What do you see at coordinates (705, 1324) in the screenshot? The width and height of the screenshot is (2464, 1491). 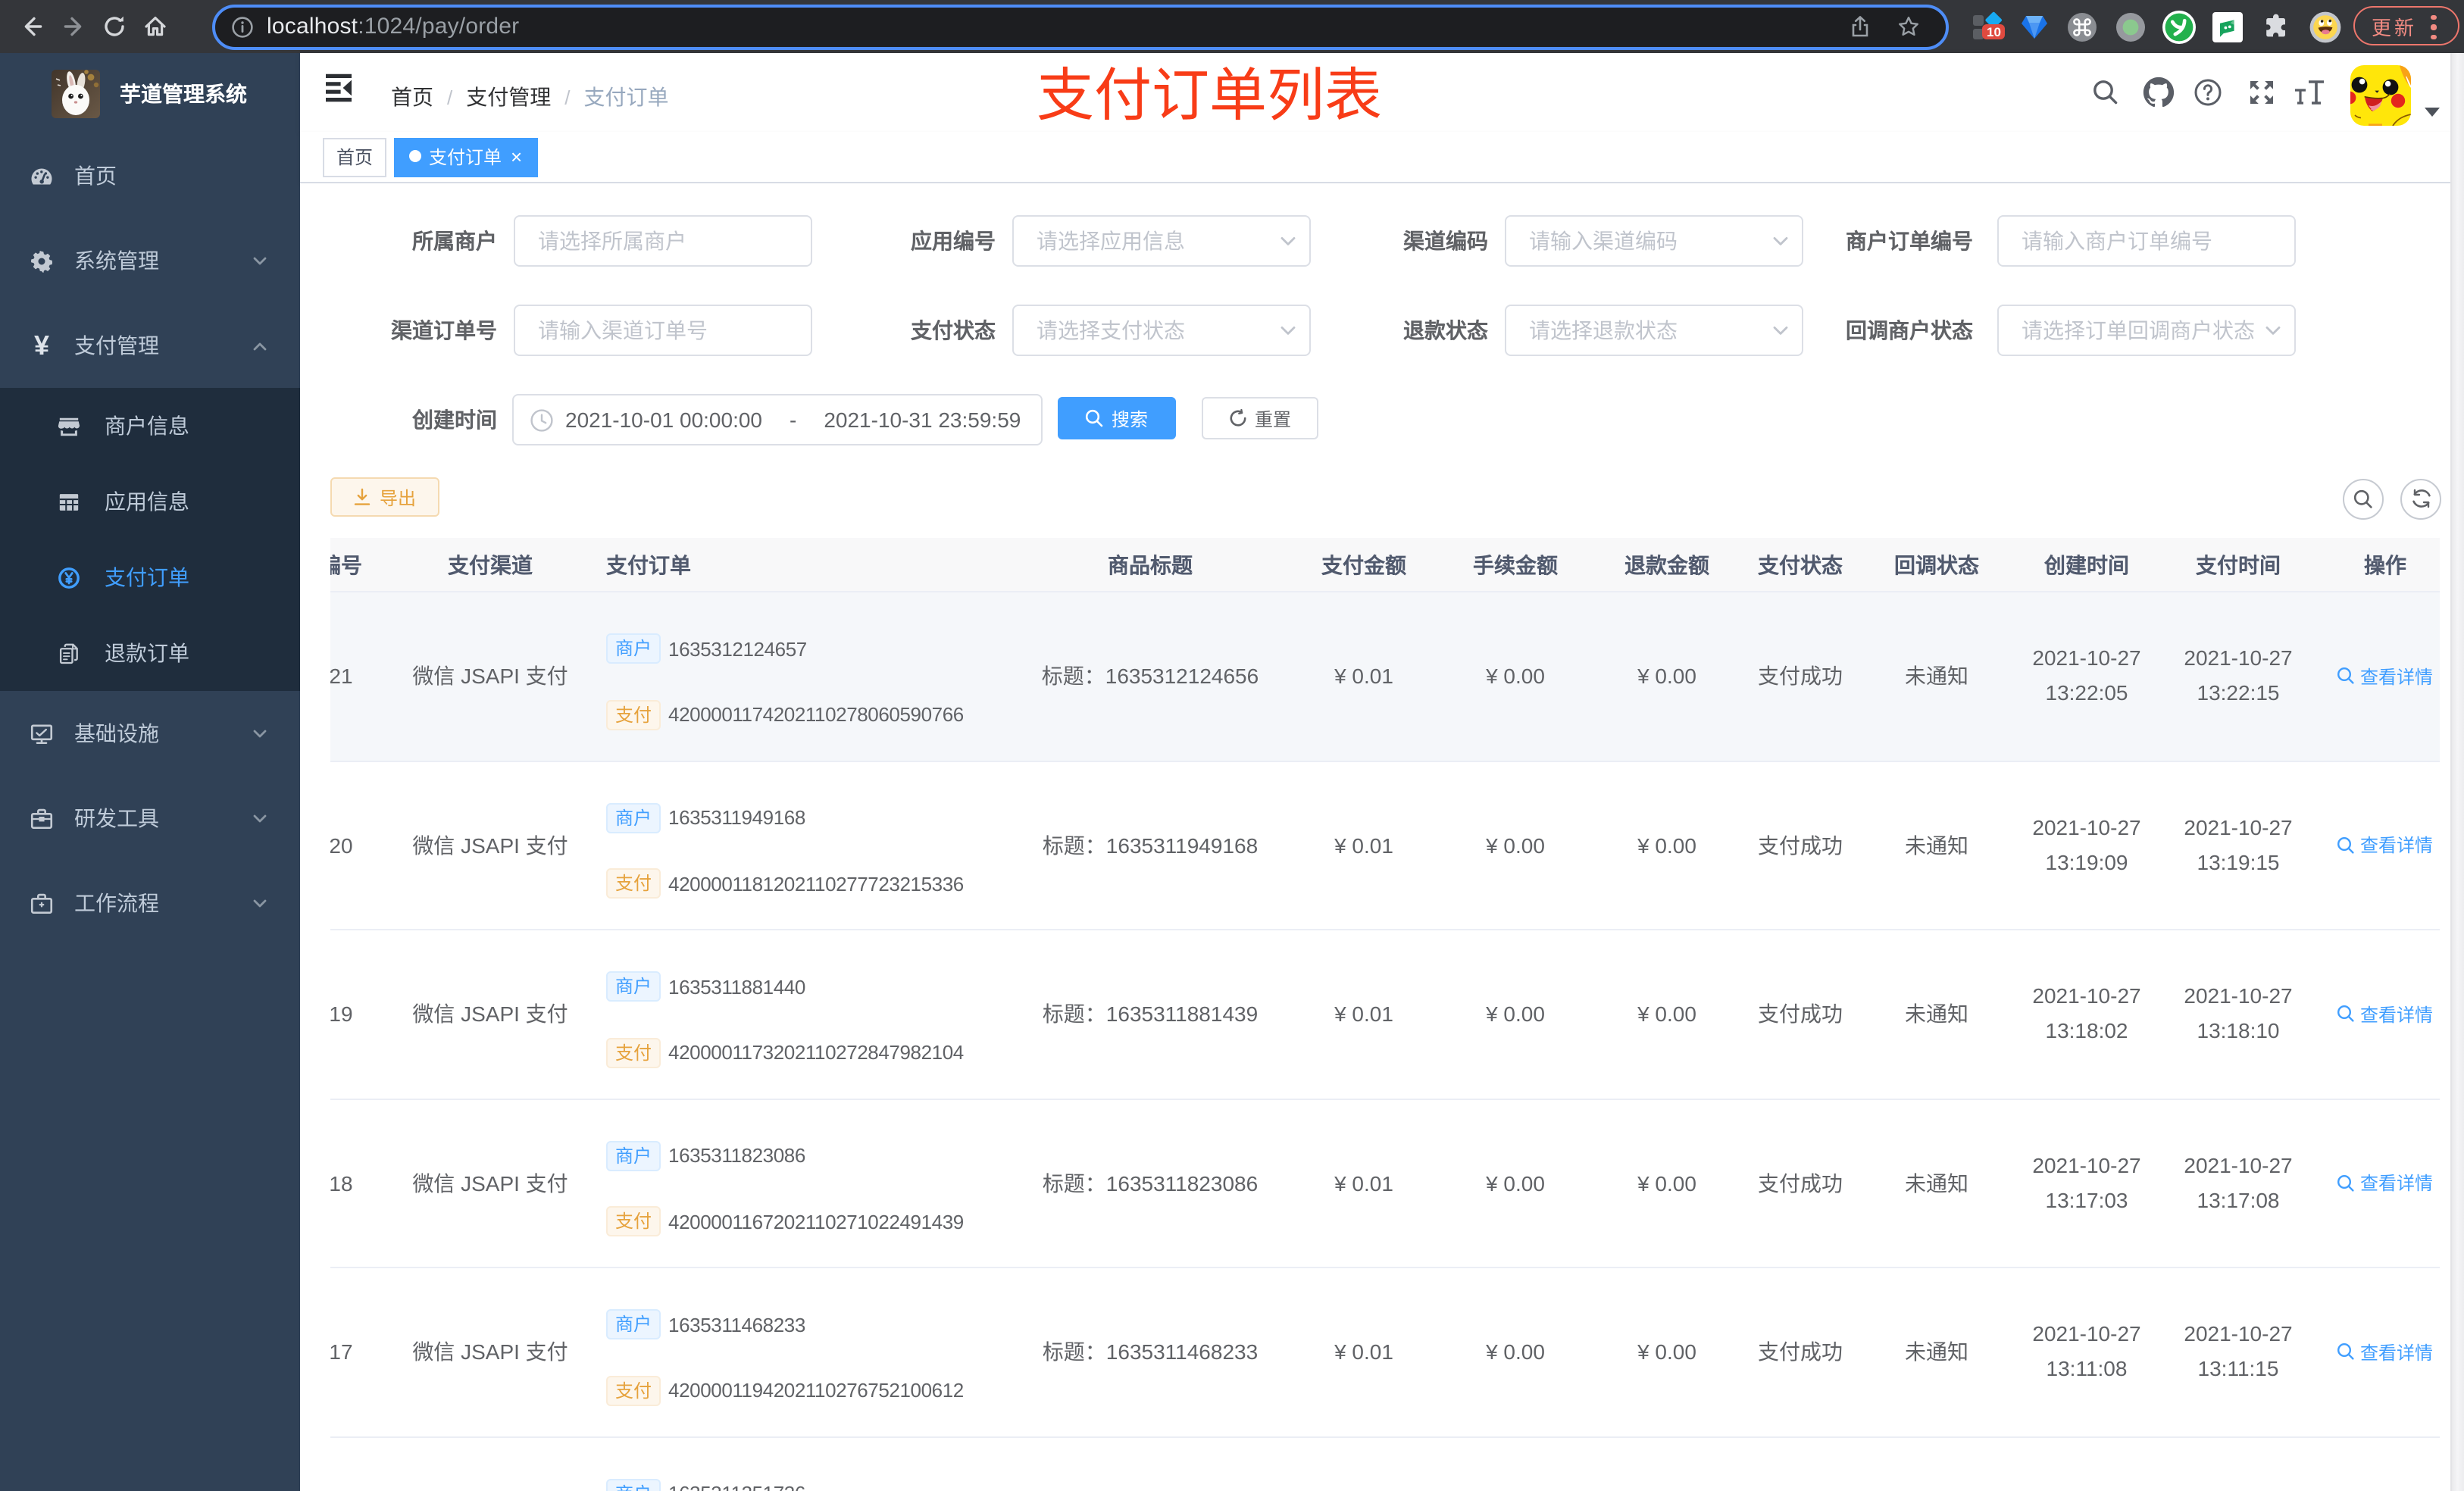 I see `merchant-order-line: 商户 1635311468233` at bounding box center [705, 1324].